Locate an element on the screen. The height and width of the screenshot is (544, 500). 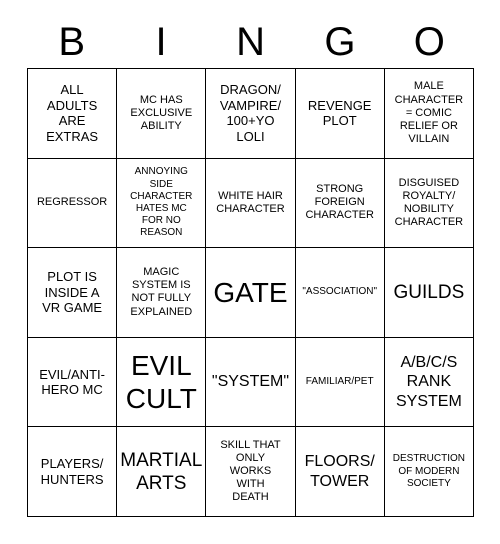
bingo-cell: GATE is located at coordinates (251, 293).